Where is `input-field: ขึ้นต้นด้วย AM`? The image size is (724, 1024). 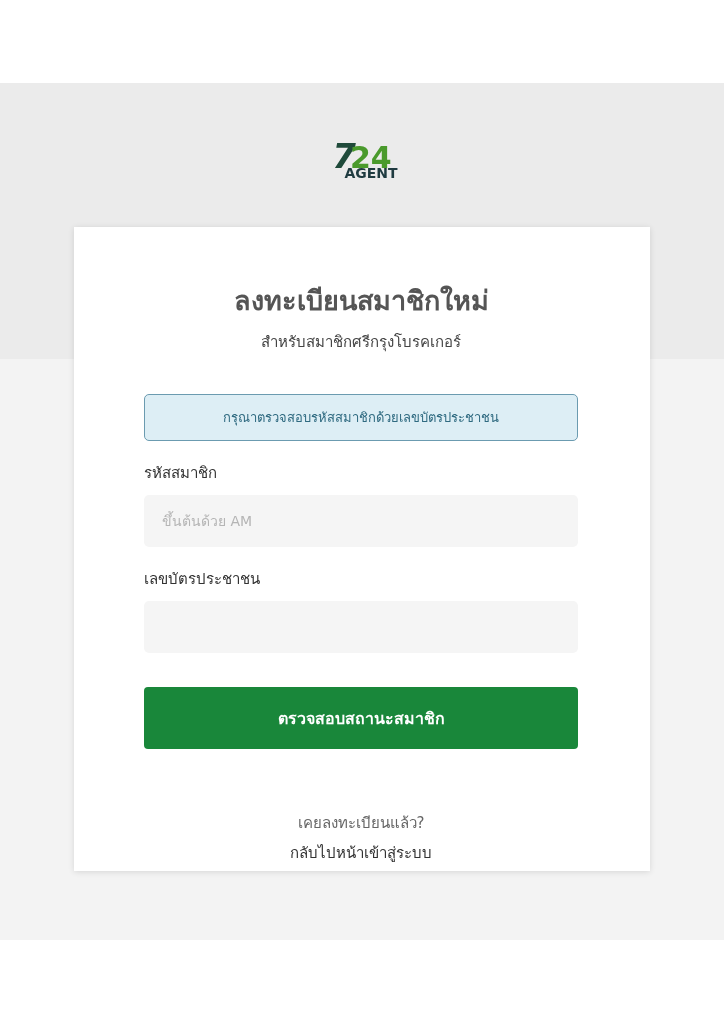 input-field: ขึ้นต้นด้วย AM is located at coordinates (361, 521).